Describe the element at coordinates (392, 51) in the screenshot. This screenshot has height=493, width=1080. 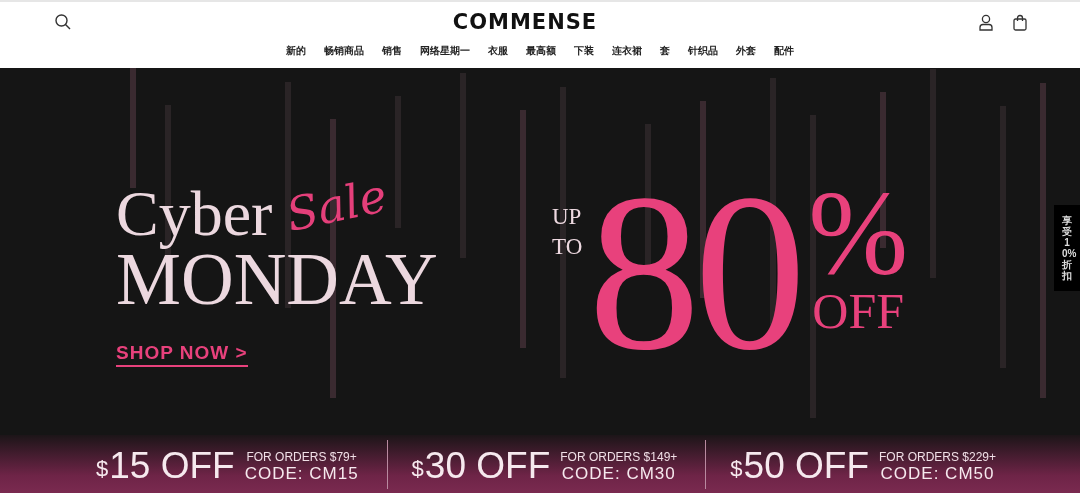
I see `nav-link: 销售` at that location.